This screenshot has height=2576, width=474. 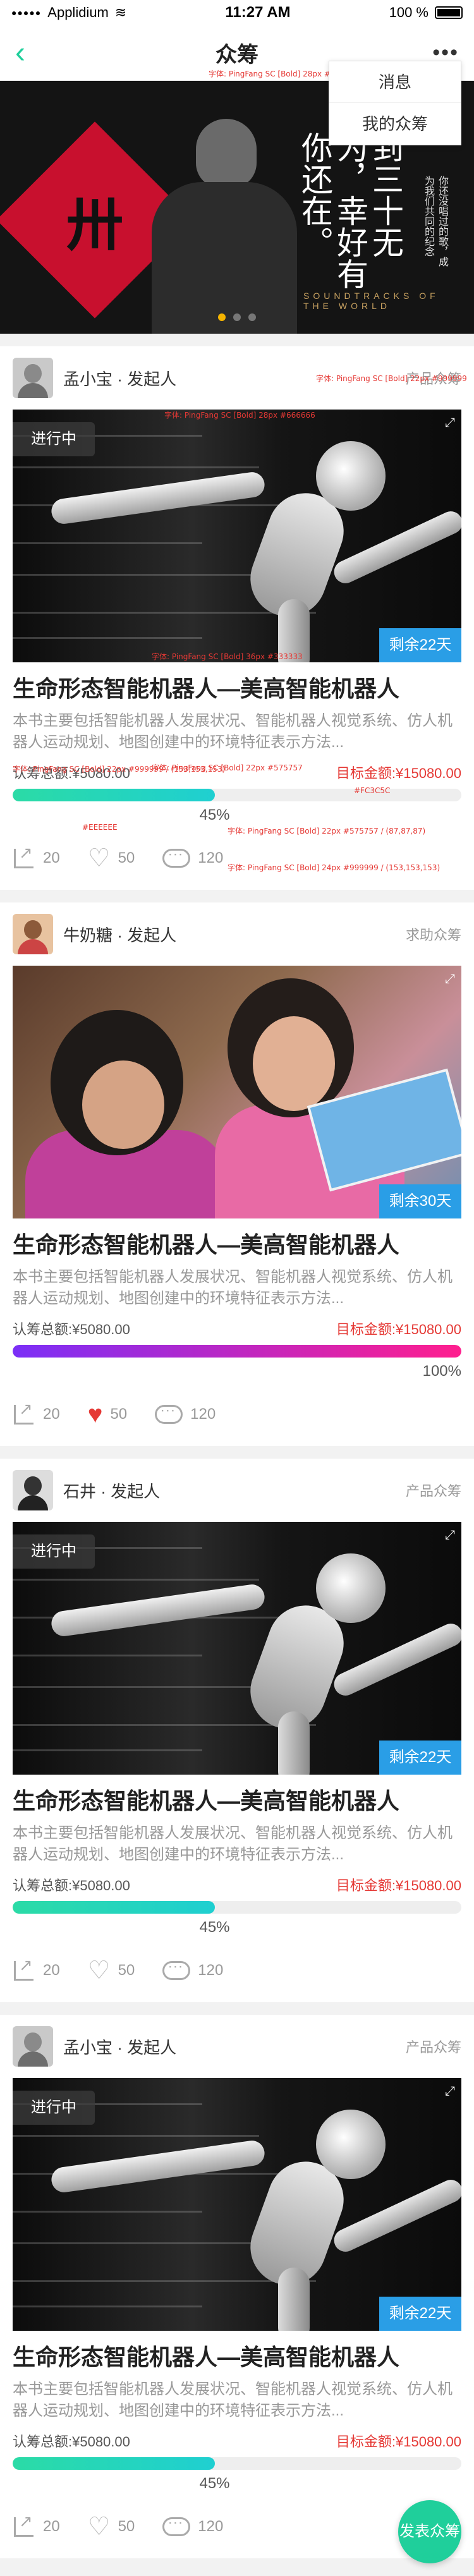 What do you see at coordinates (237, 55) in the screenshot?
I see `page-title: 众筹` at bounding box center [237, 55].